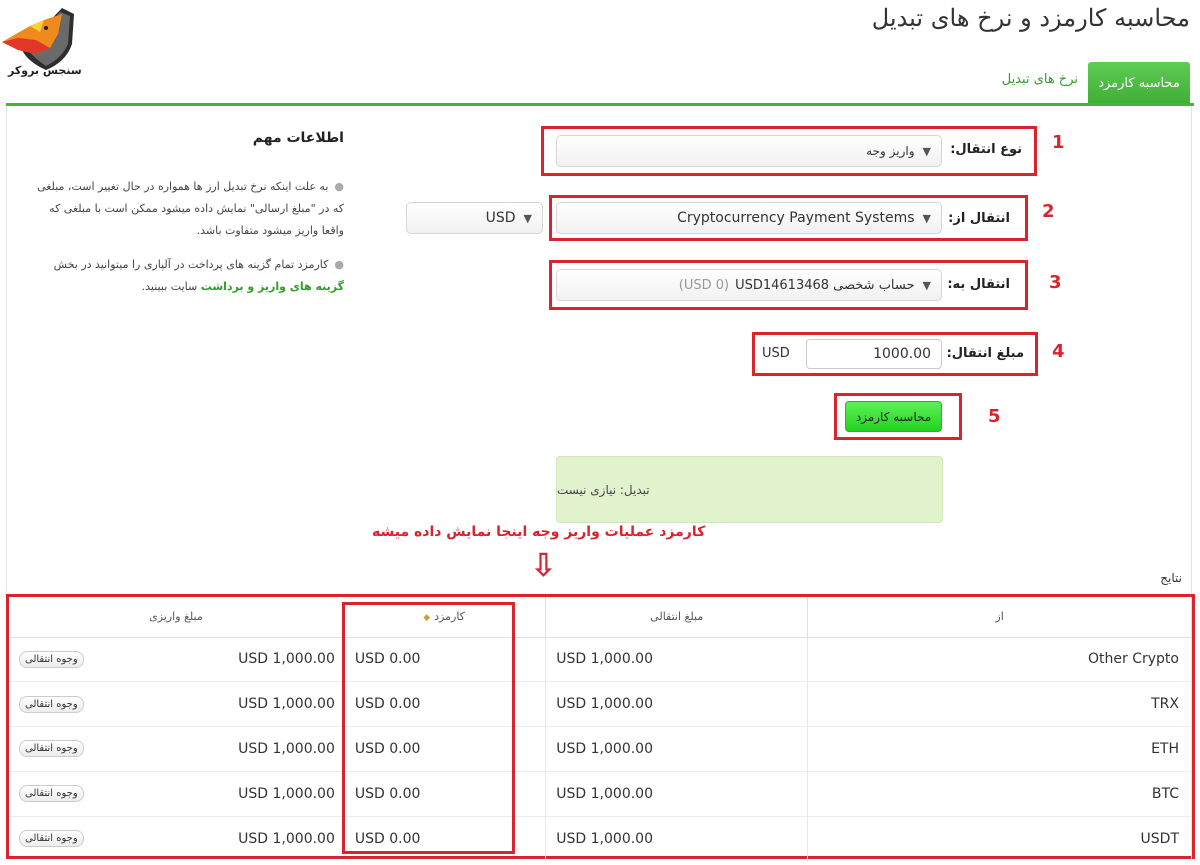 This screenshot has height=865, width=1200. Describe the element at coordinates (999, 838) in the screenshot. I see `from-source: USDT` at that location.